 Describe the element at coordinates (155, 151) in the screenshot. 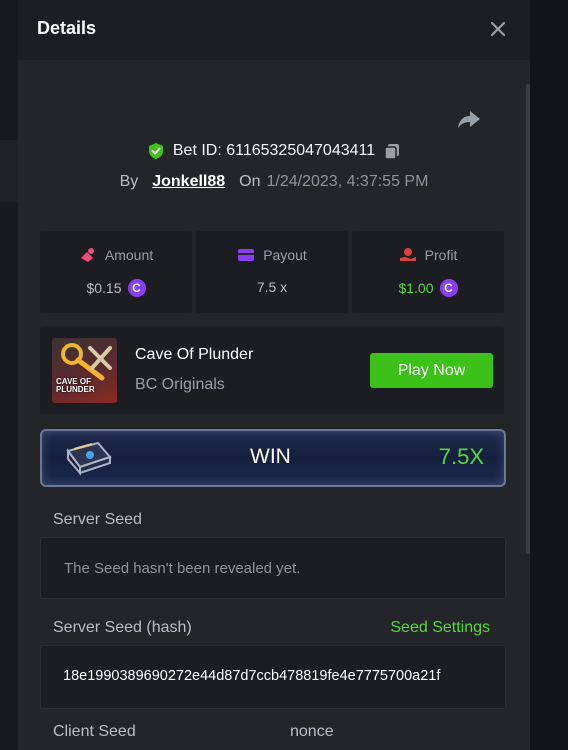

I see `shield-check-icon` at that location.